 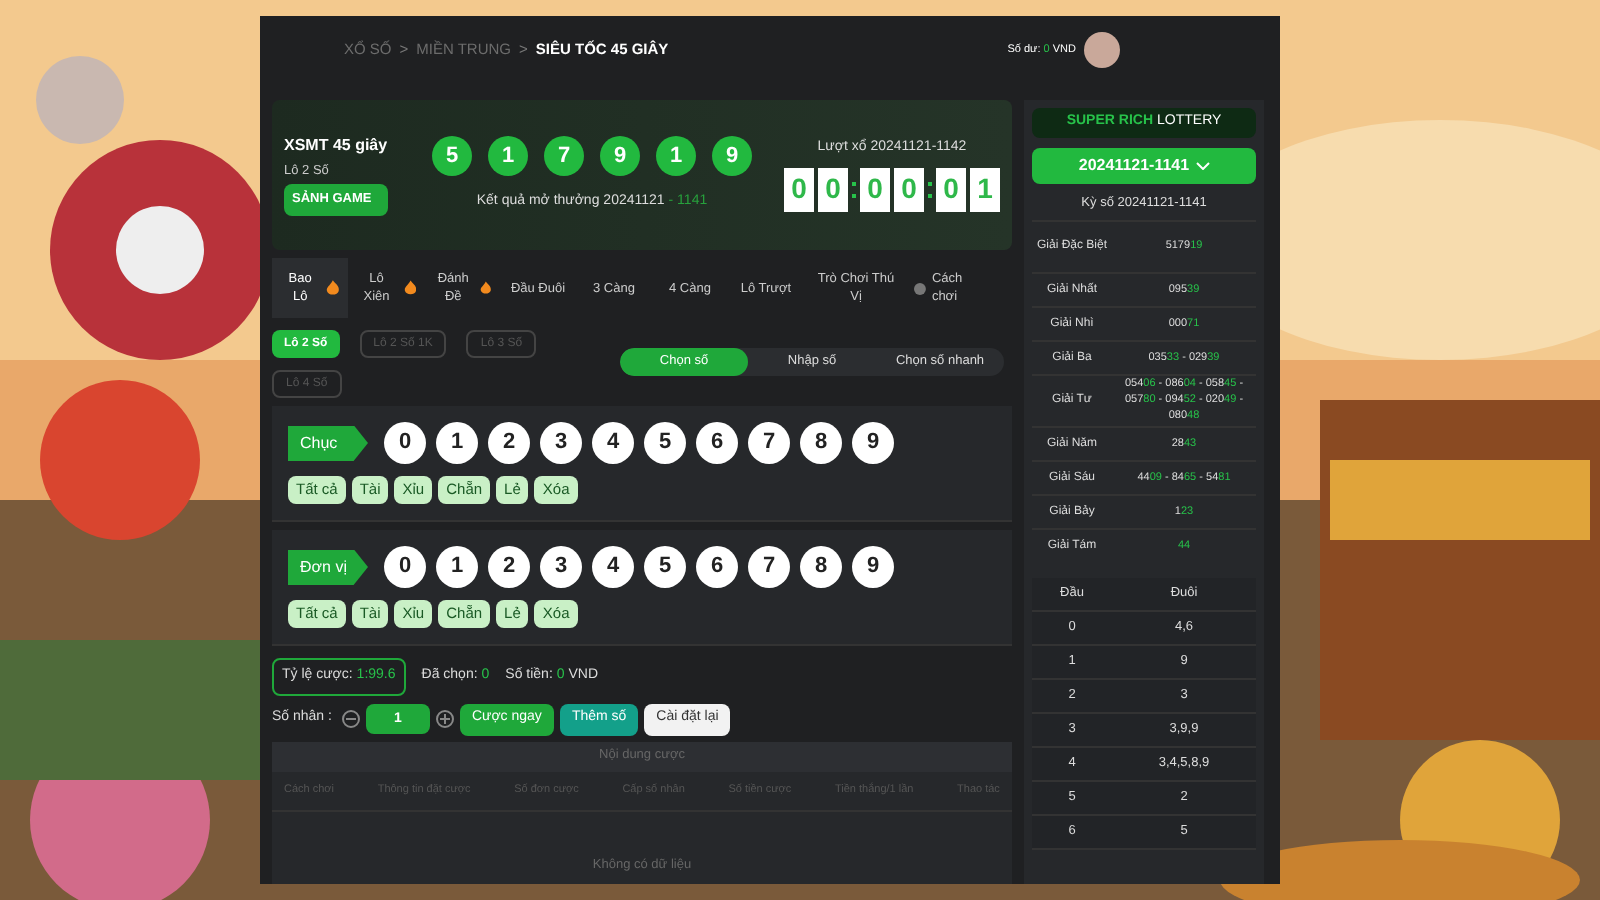 I want to click on chevron-down-icon, so click(x=1202, y=166).